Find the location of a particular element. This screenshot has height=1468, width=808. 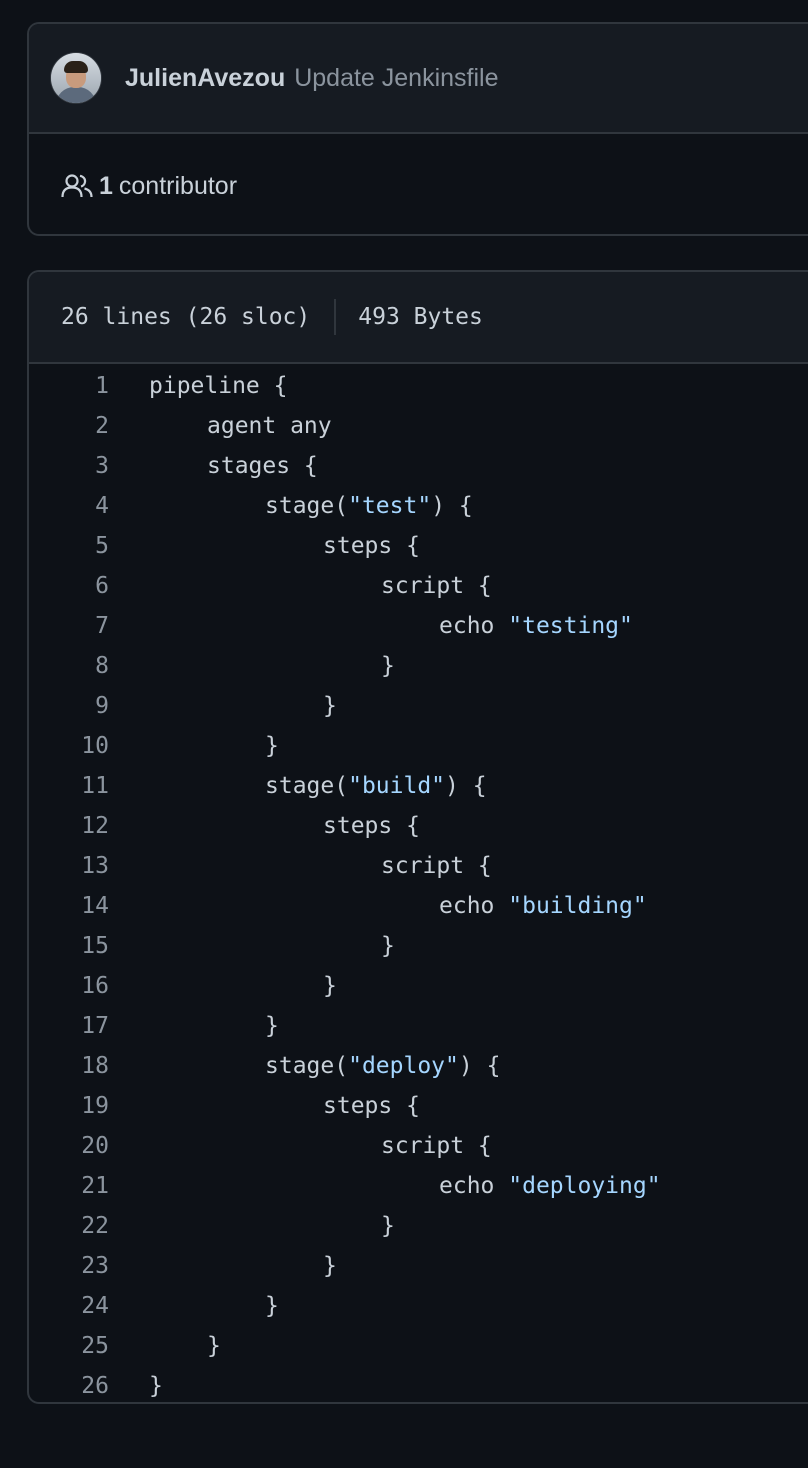

line-number: 13 is located at coordinates (69, 866).